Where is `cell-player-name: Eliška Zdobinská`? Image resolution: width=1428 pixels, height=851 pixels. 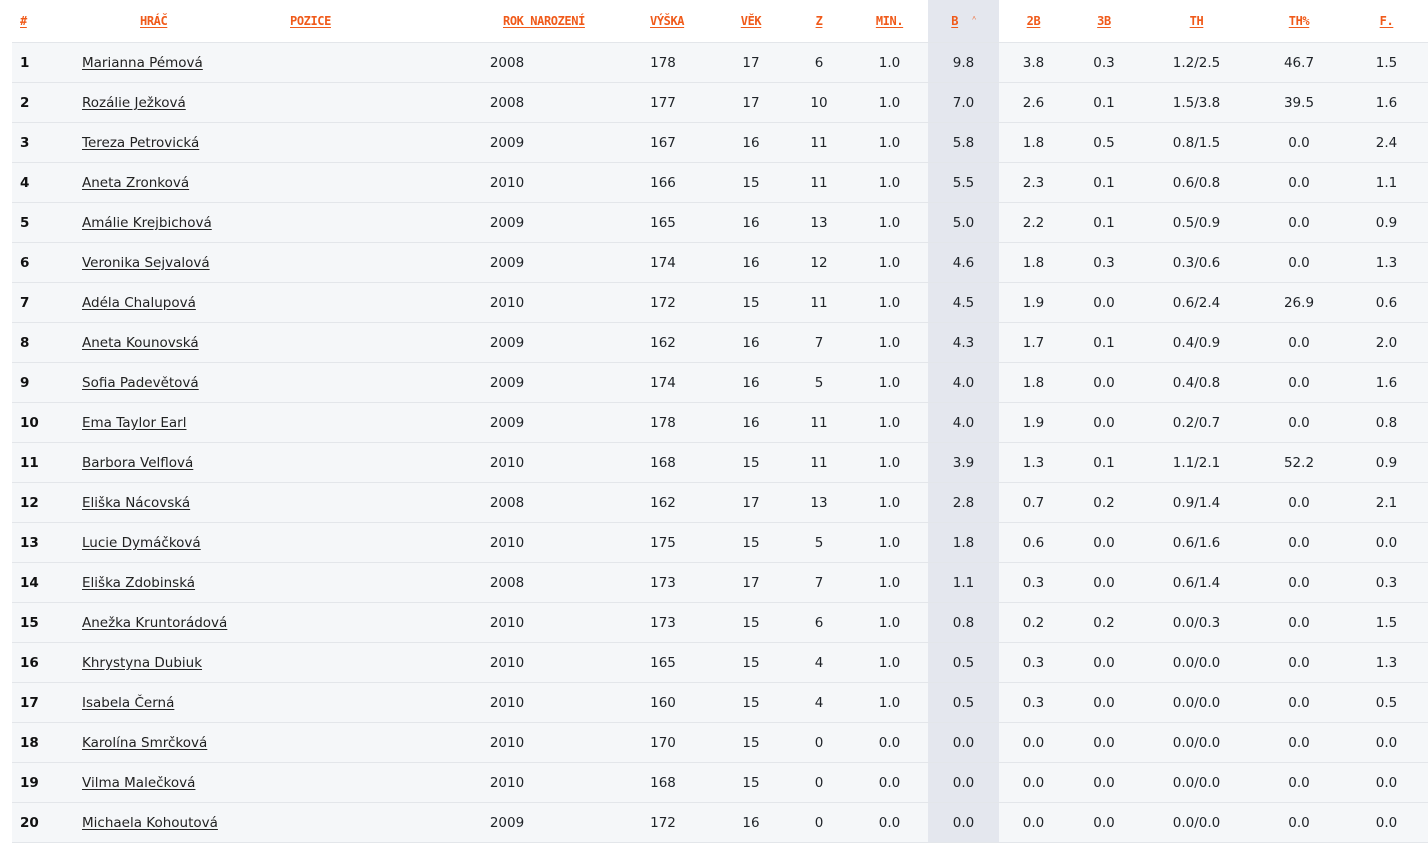 cell-player-name: Eliška Zdobinská is located at coordinates (182, 582).